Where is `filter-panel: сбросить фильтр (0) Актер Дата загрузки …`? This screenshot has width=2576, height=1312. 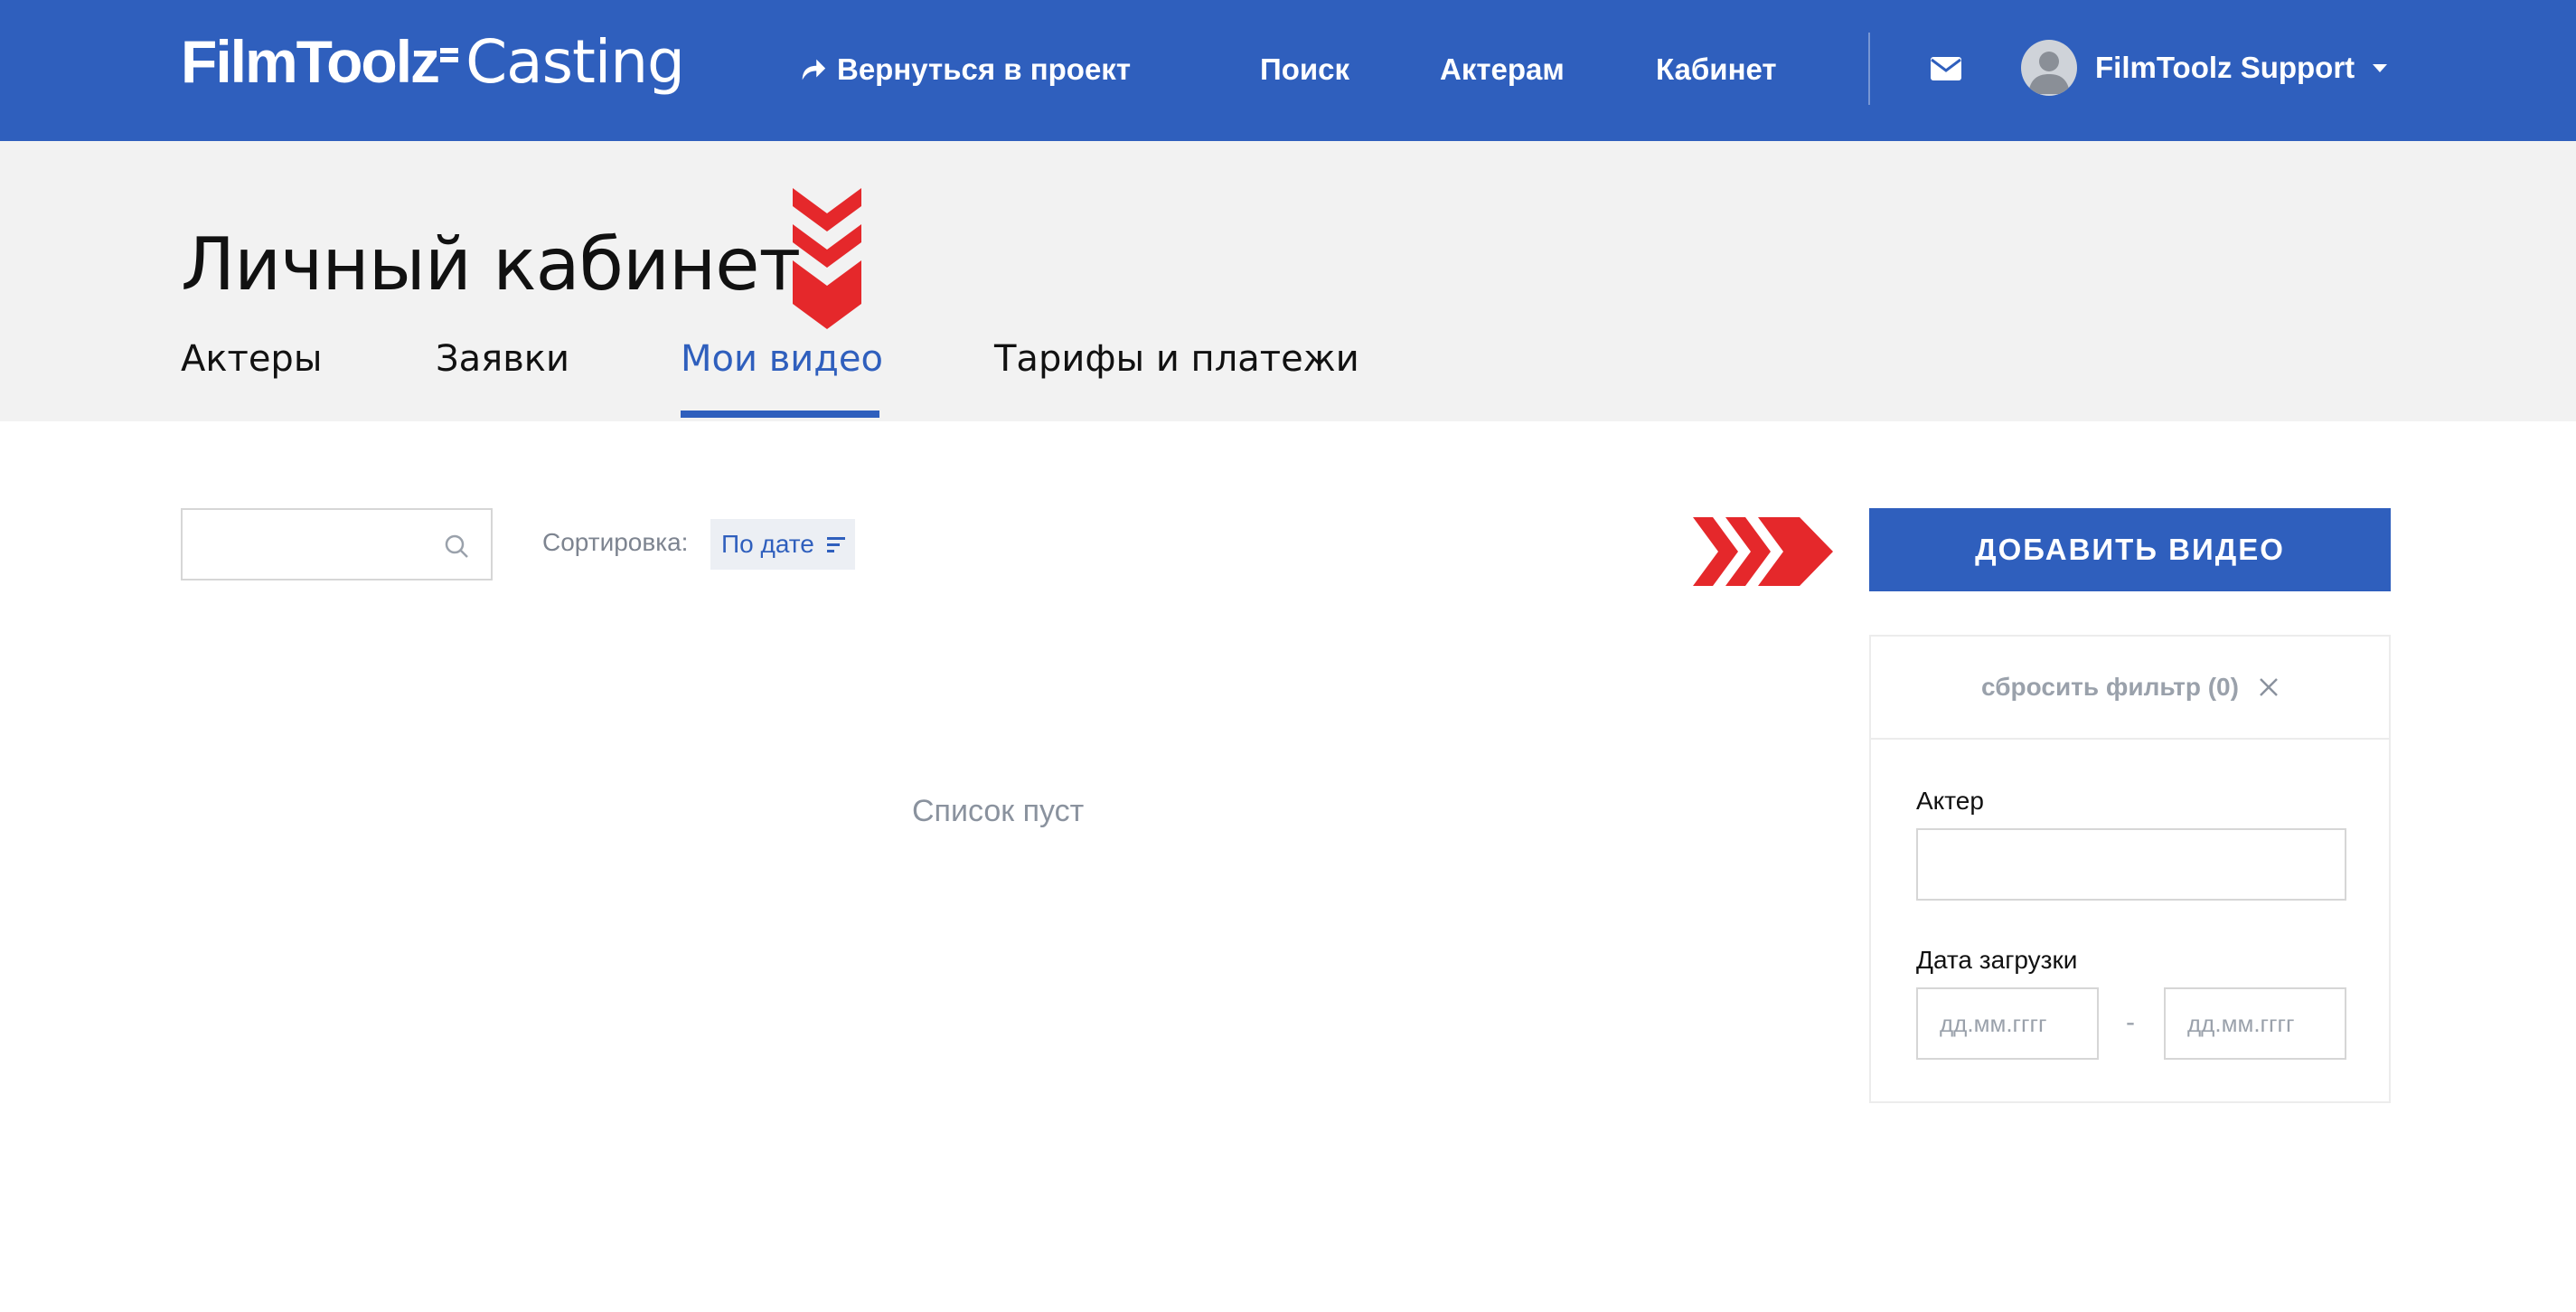
filter-panel: сбросить фильтр (0) Актер Дата загрузки … is located at coordinates (2130, 869).